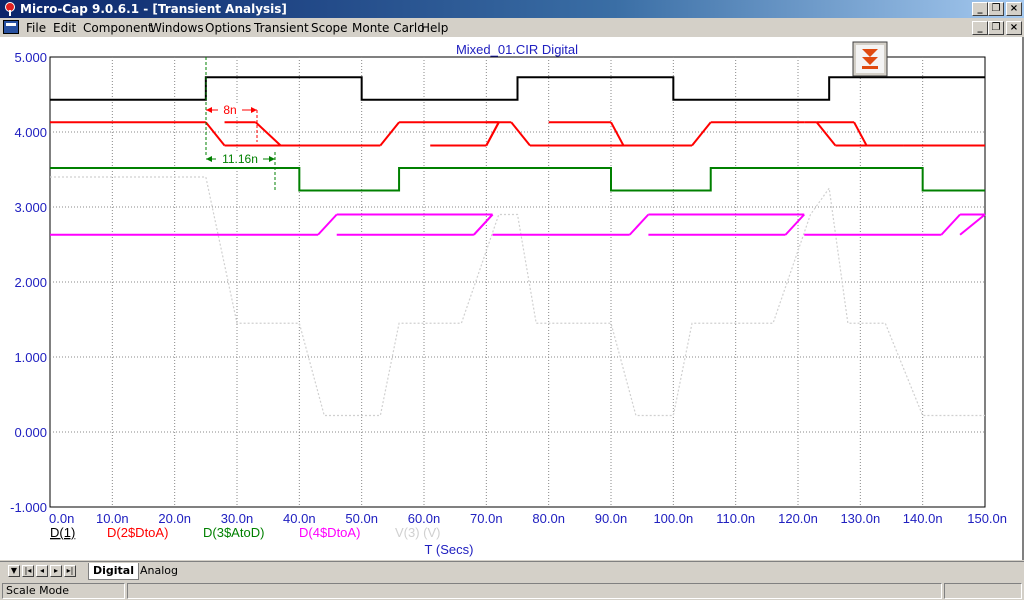 The width and height of the screenshot is (1024, 600). Describe the element at coordinates (62, 532) in the screenshot. I see `legend-item: D(1)` at that location.